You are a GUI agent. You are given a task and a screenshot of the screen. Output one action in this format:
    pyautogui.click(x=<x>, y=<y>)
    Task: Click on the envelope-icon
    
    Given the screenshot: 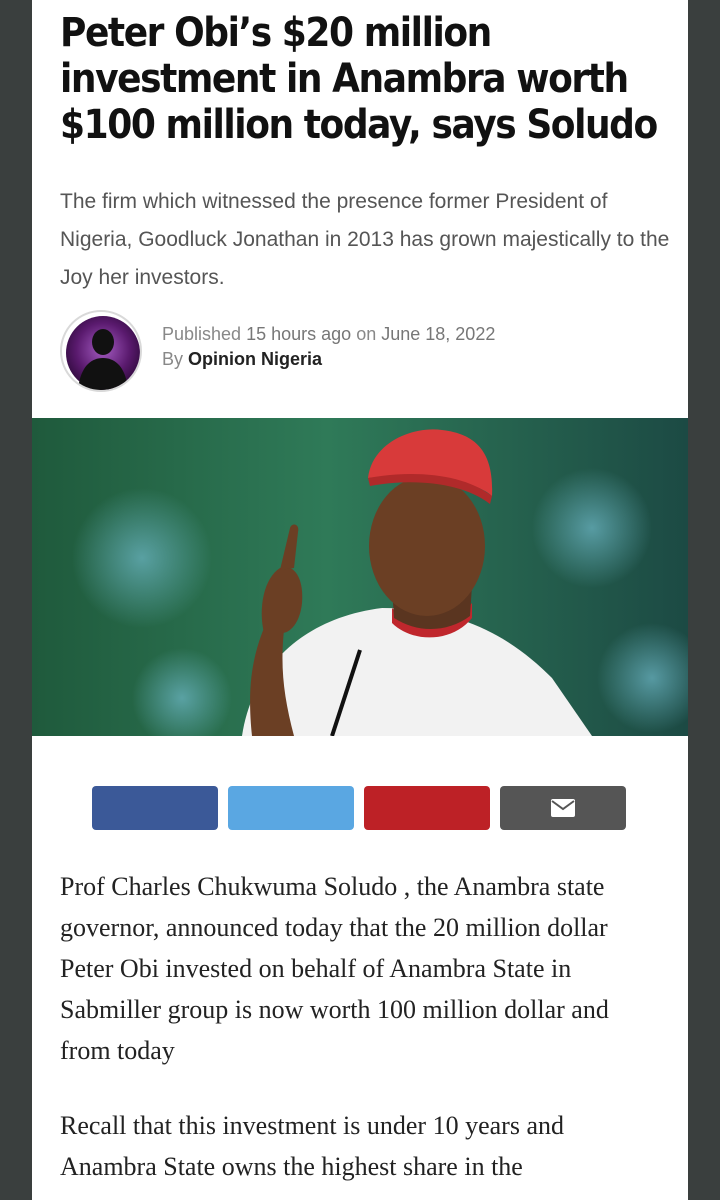 What is the action you would take?
    pyautogui.click(x=563, y=808)
    